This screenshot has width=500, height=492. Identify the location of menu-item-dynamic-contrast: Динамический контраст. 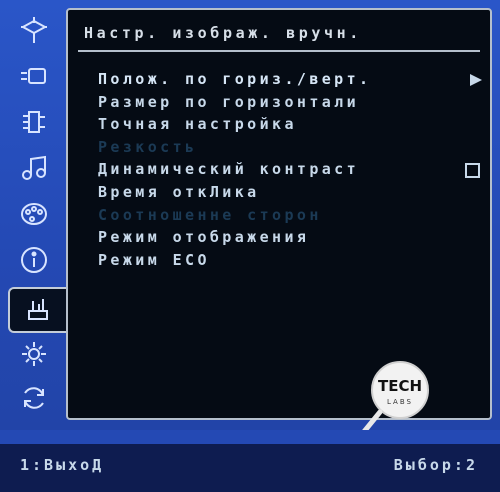
(282, 169).